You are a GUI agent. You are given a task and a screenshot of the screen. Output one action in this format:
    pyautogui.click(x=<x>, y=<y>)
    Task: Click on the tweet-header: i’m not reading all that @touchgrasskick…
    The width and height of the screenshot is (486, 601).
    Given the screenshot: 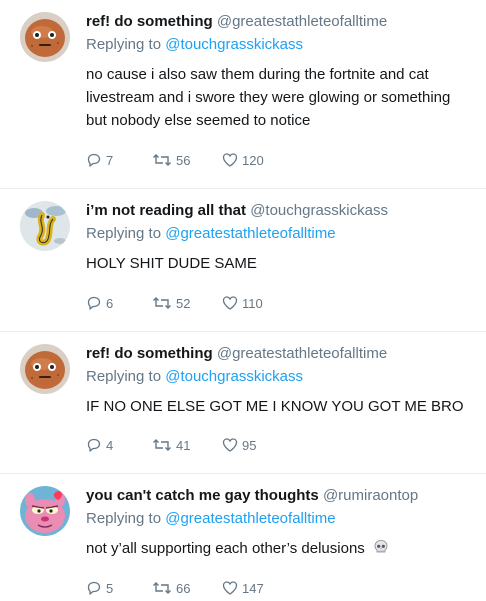 What is the action you would take?
    pyautogui.click(x=280, y=211)
    